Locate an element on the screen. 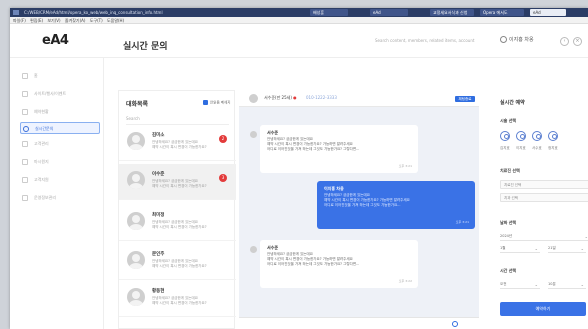 This screenshot has width=588, height=329. treatment-section-label: 치료진 선택 is located at coordinates (510, 170).